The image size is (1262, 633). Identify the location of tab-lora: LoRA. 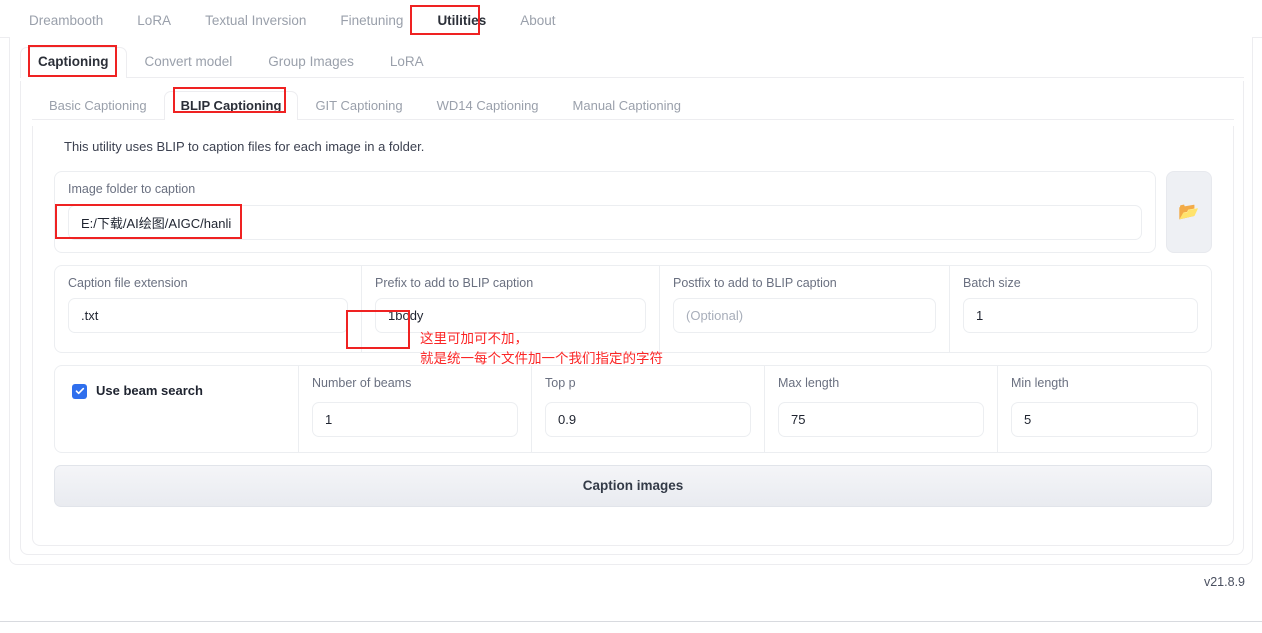
(407, 62).